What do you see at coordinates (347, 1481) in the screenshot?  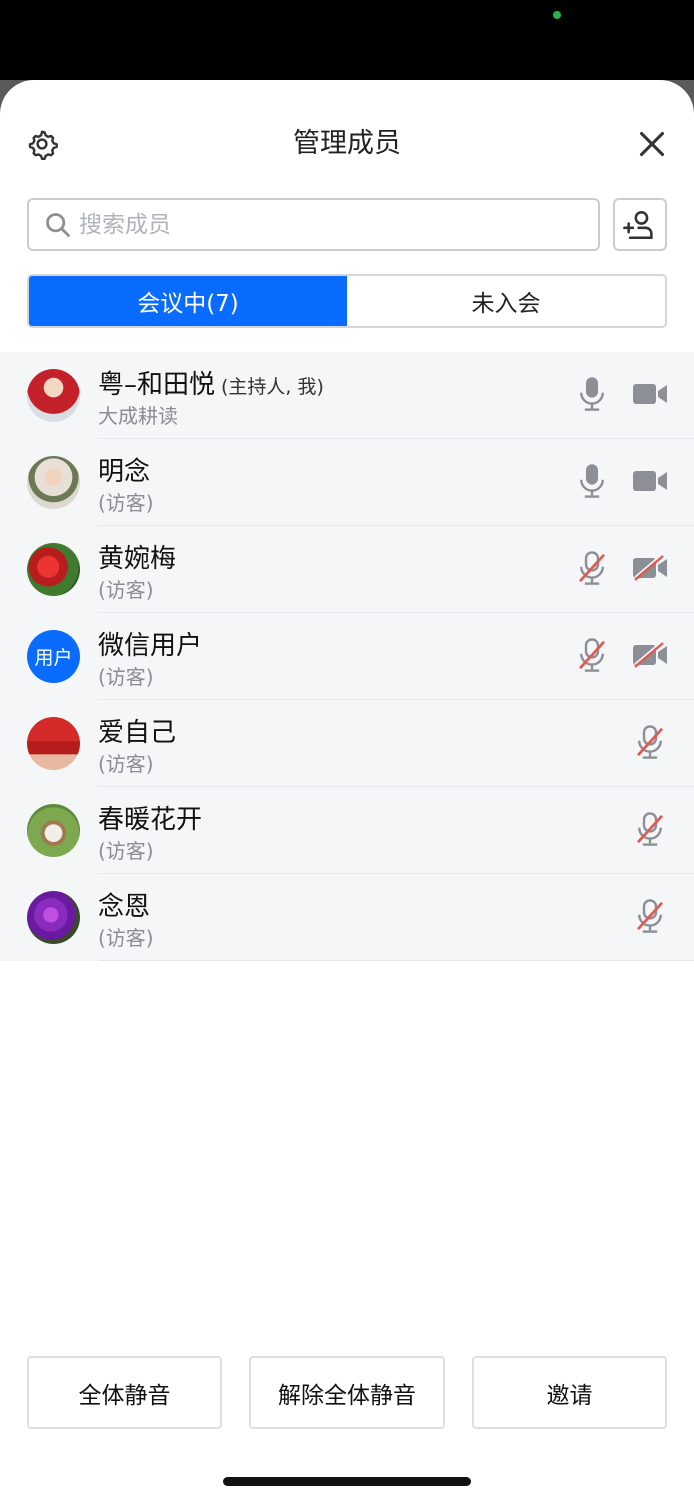 I see `home-indicator` at bounding box center [347, 1481].